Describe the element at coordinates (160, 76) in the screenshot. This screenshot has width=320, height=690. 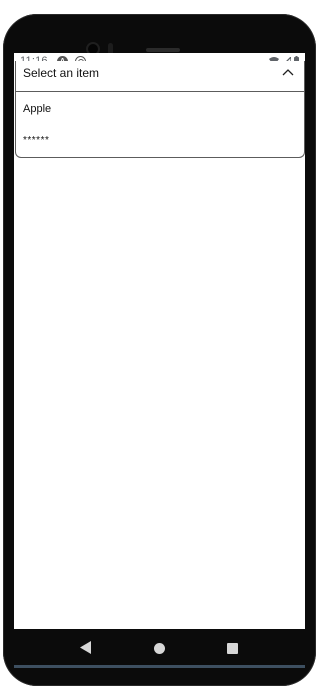
I see `dropdown-header: Select an item` at that location.